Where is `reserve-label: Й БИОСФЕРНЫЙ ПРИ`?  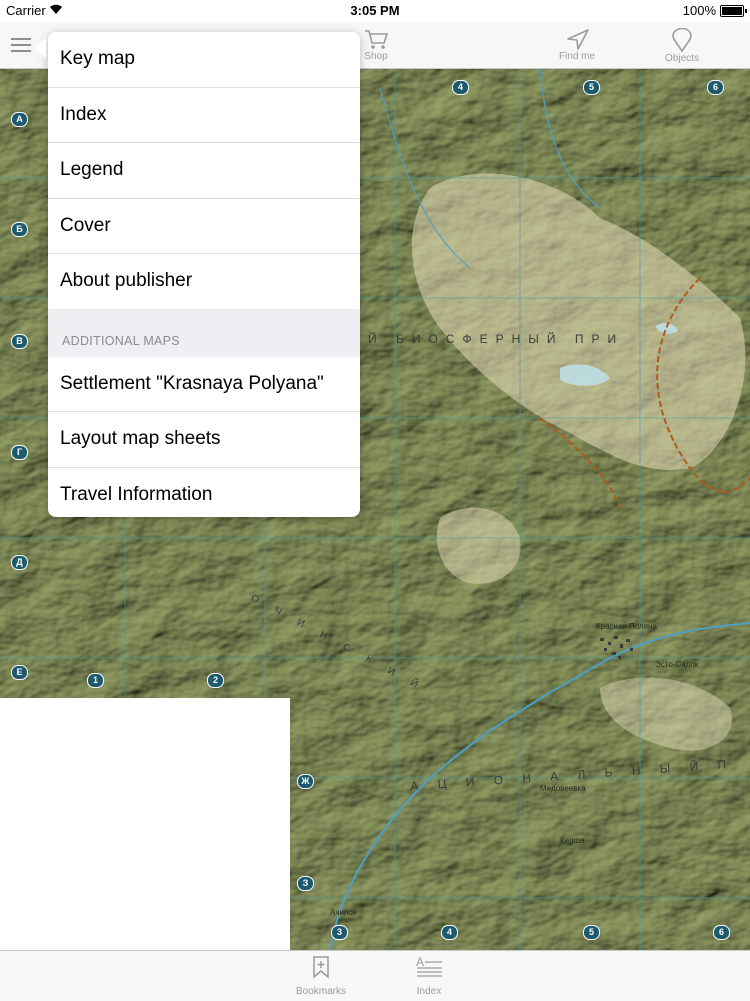
reserve-label: Й БИОСФЕРНЫЙ ПРИ is located at coordinates (496, 339).